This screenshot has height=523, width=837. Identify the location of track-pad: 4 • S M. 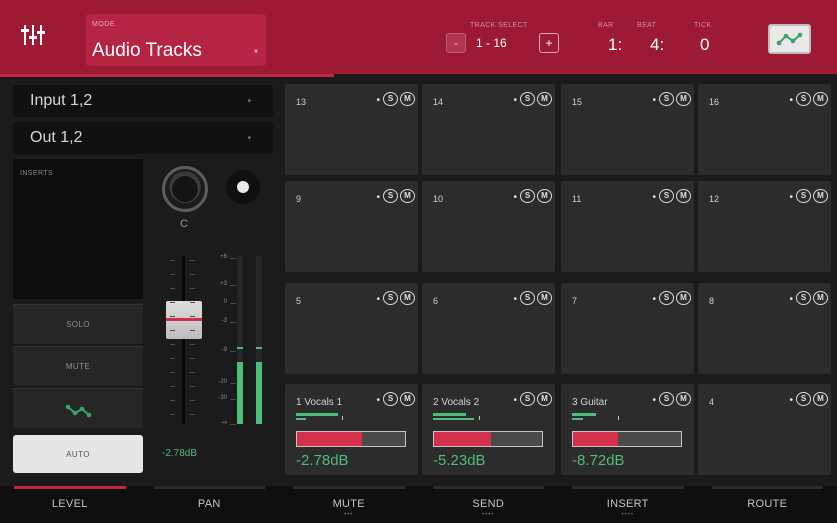
(764, 429).